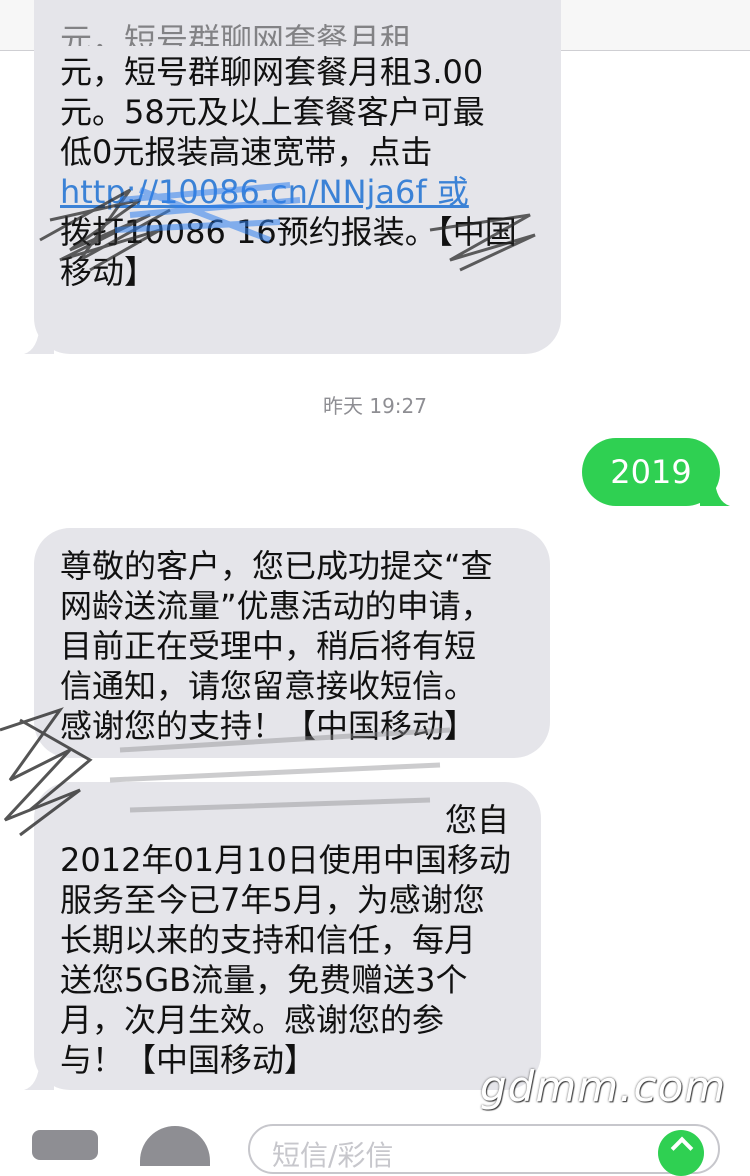 This screenshot has width=750, height=1176. What do you see at coordinates (288, 192) in the screenshot?
I see `message-link-line: http://10086.cn/NNja6f 或` at bounding box center [288, 192].